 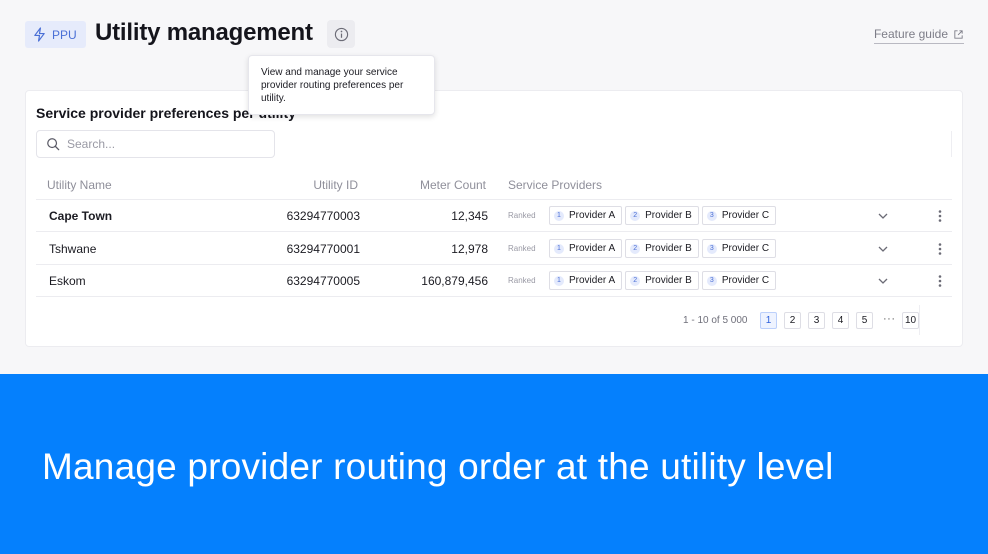 I want to click on search-input, so click(x=157, y=144).